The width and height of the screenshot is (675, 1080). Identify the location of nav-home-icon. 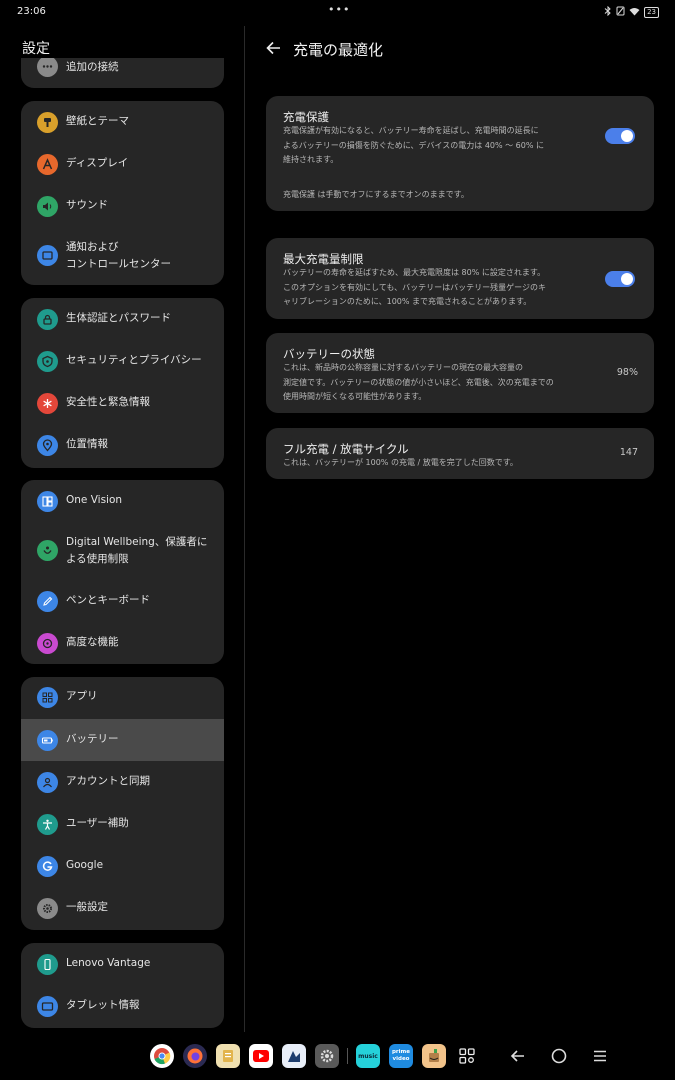
(559, 1056).